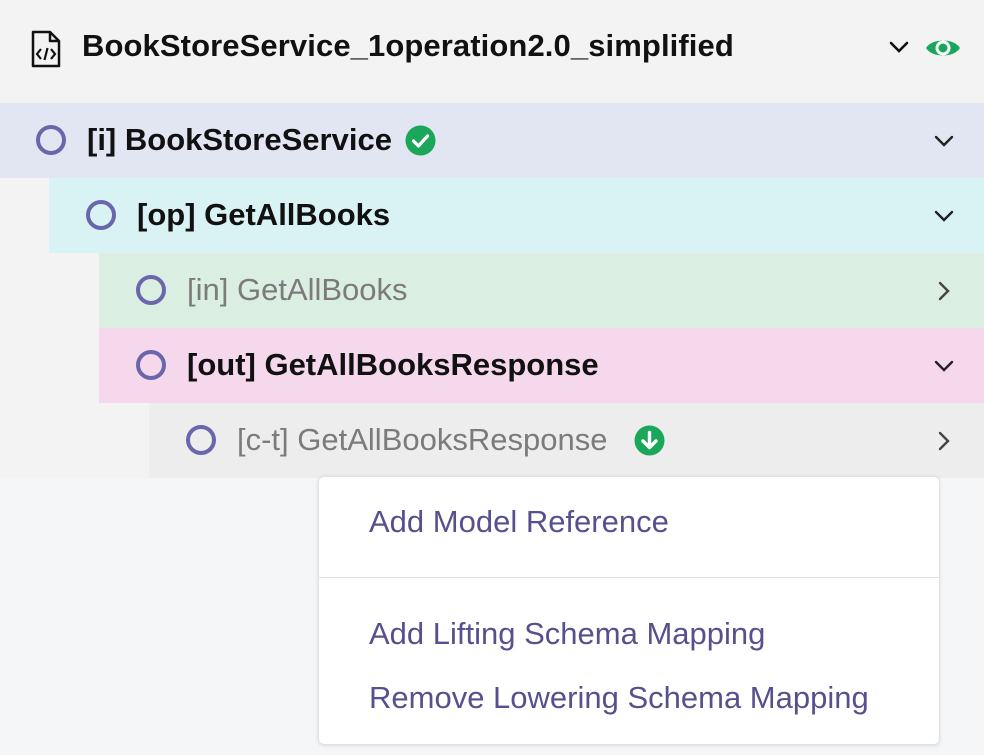  I want to click on check-circle-icon, so click(420, 140).